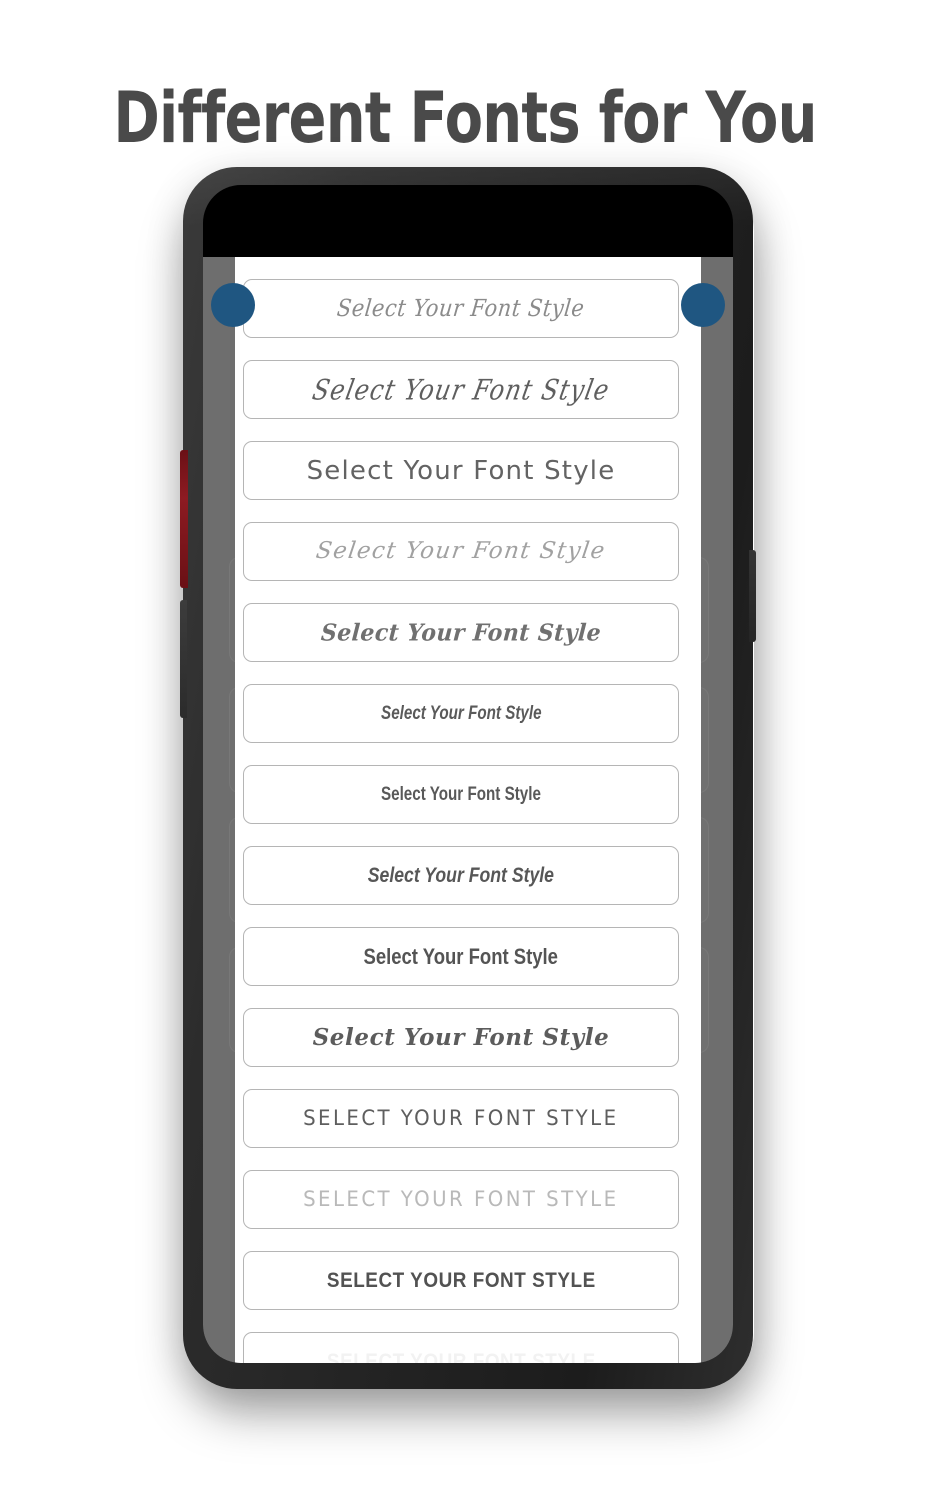 This screenshot has width=930, height=1500. Describe the element at coordinates (233, 305) in the screenshot. I see `accent-dot-left` at that location.